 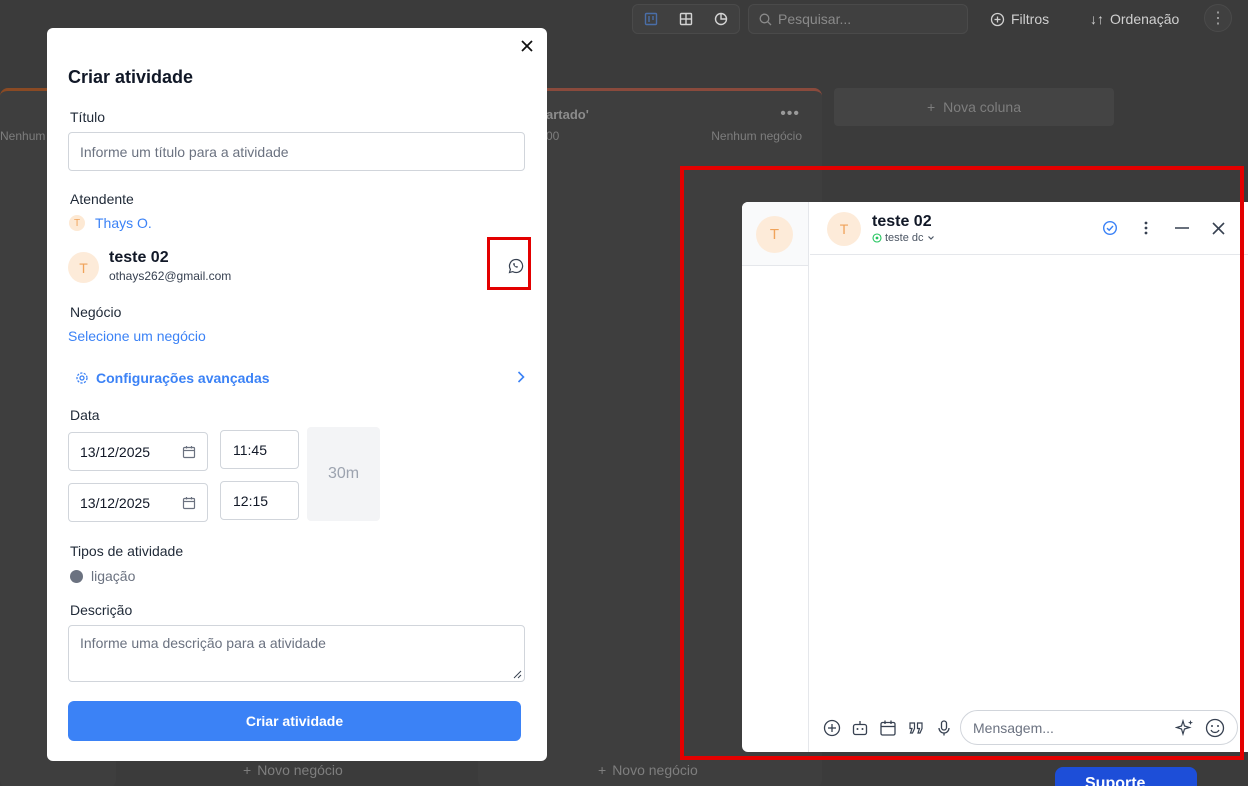 What do you see at coordinates (139, 257) in the screenshot?
I see `contact-name: teste 02` at bounding box center [139, 257].